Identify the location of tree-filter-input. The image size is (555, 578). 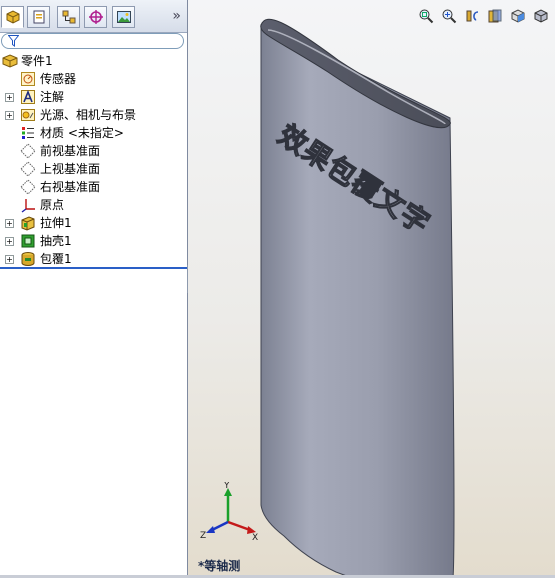
(92, 41).